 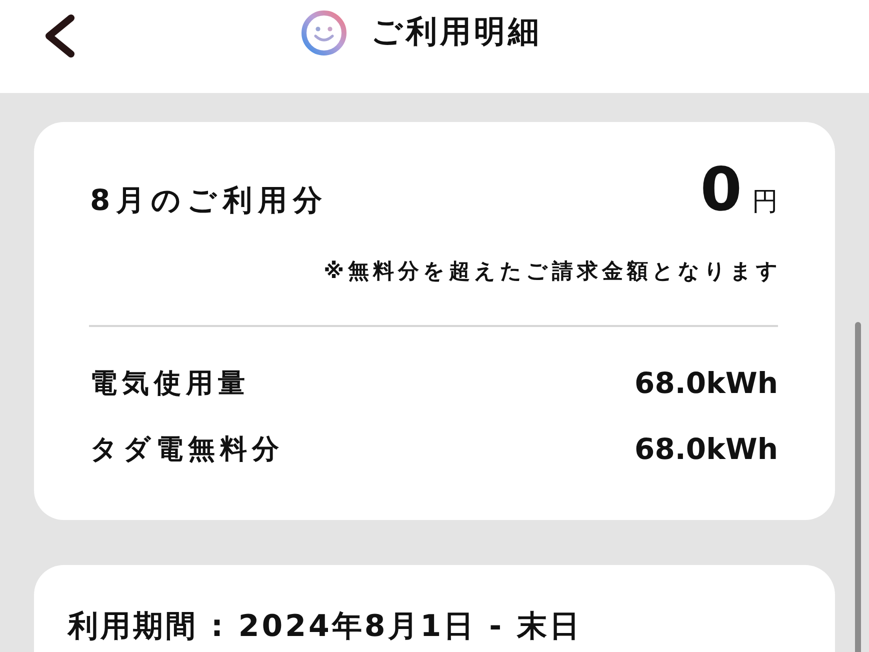 What do you see at coordinates (324, 33) in the screenshot?
I see `smiley-face-icon` at bounding box center [324, 33].